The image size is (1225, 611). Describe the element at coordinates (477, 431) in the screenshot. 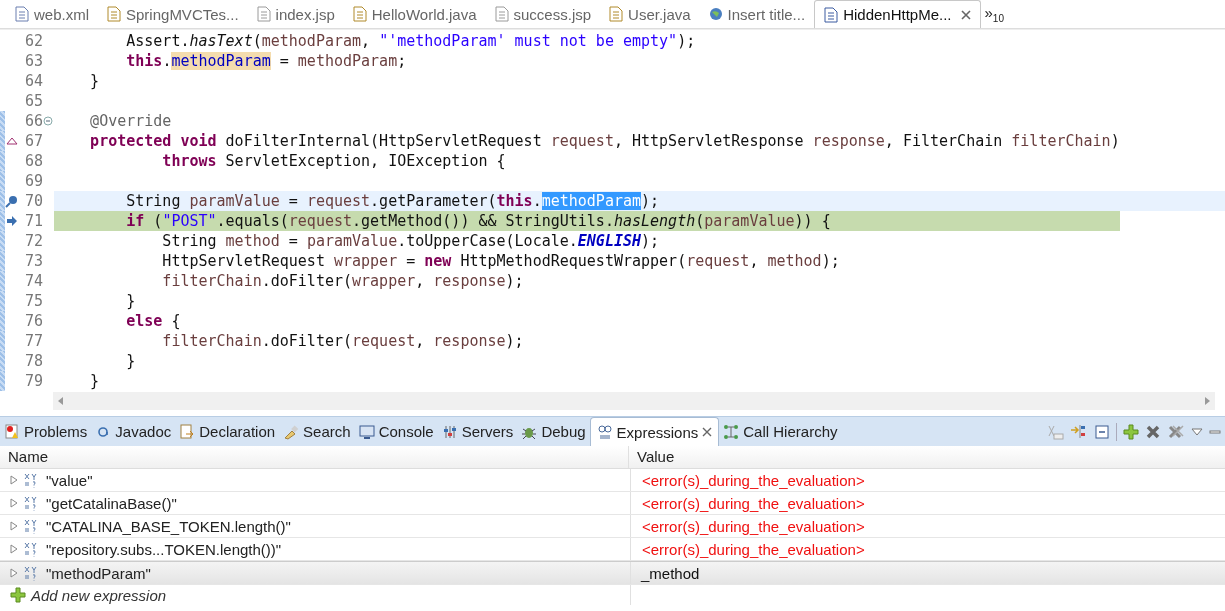

I see `view-tab: Servers` at that location.